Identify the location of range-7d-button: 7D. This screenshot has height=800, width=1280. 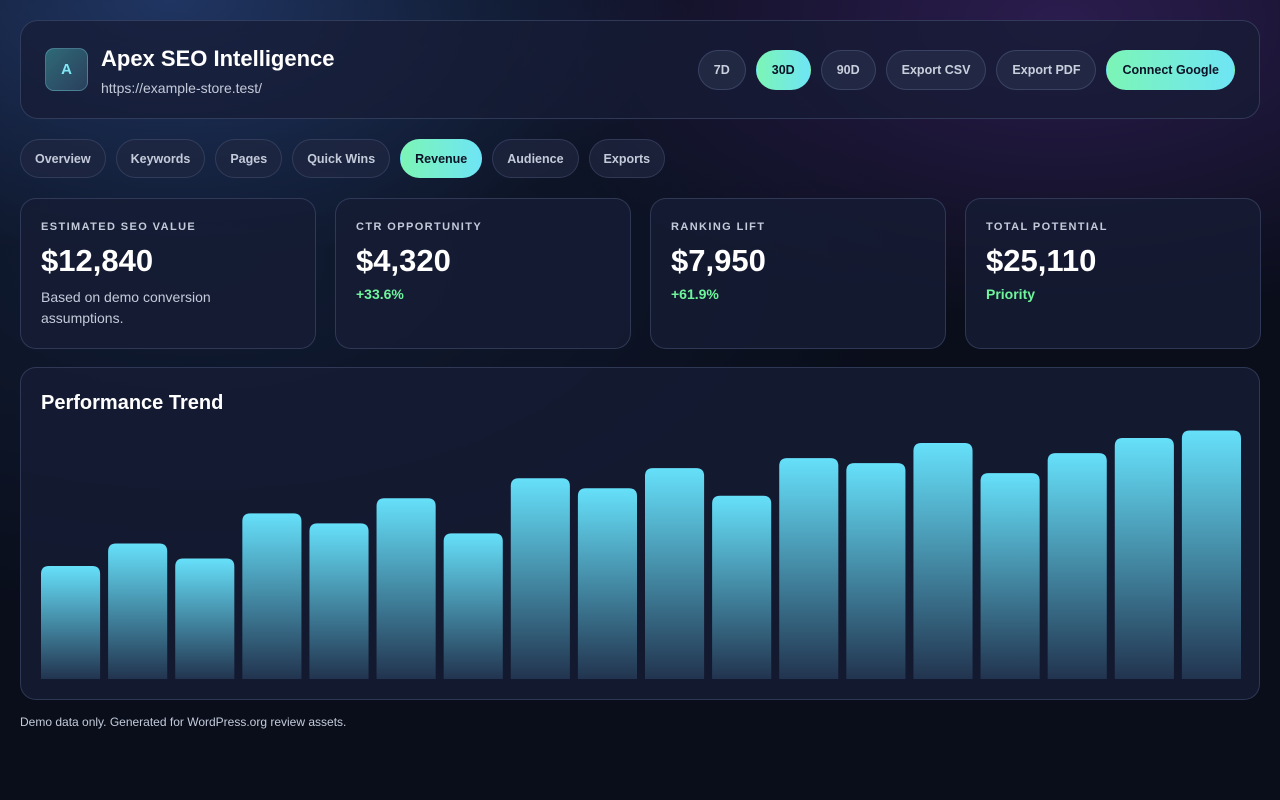
(721, 70).